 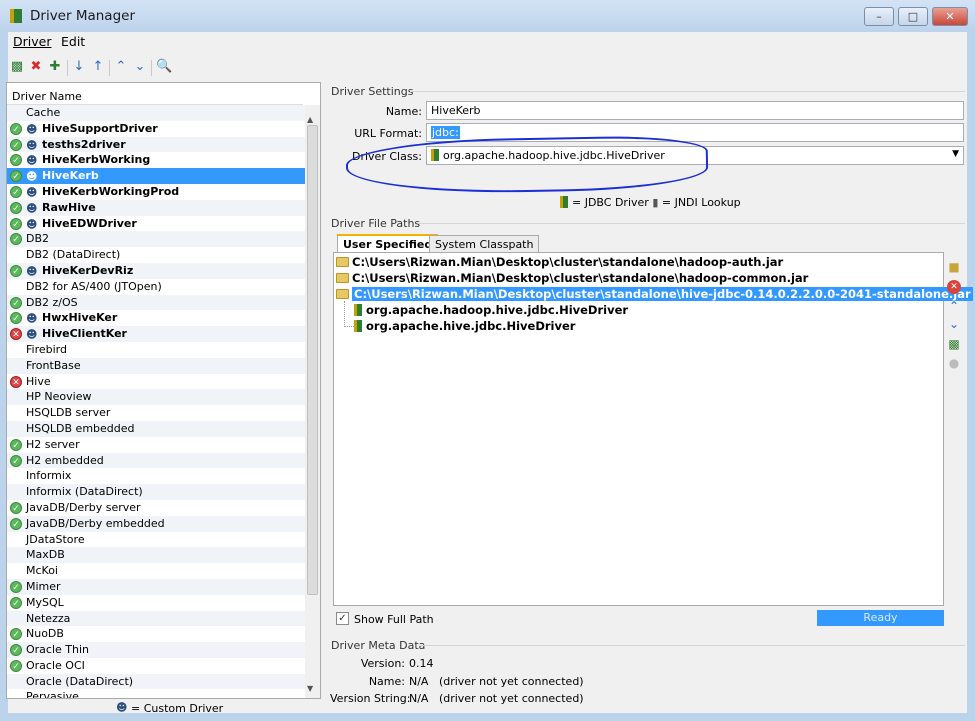 I want to click on driver-list-item: Netezza, so click(x=156, y=618).